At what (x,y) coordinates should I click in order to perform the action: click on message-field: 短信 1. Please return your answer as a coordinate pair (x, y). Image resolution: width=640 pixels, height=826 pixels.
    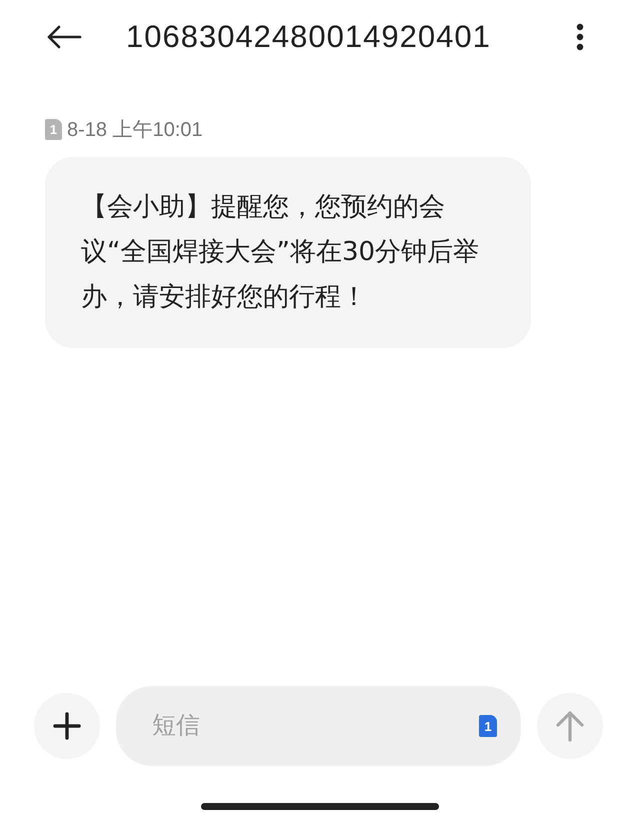
    Looking at the image, I should click on (318, 726).